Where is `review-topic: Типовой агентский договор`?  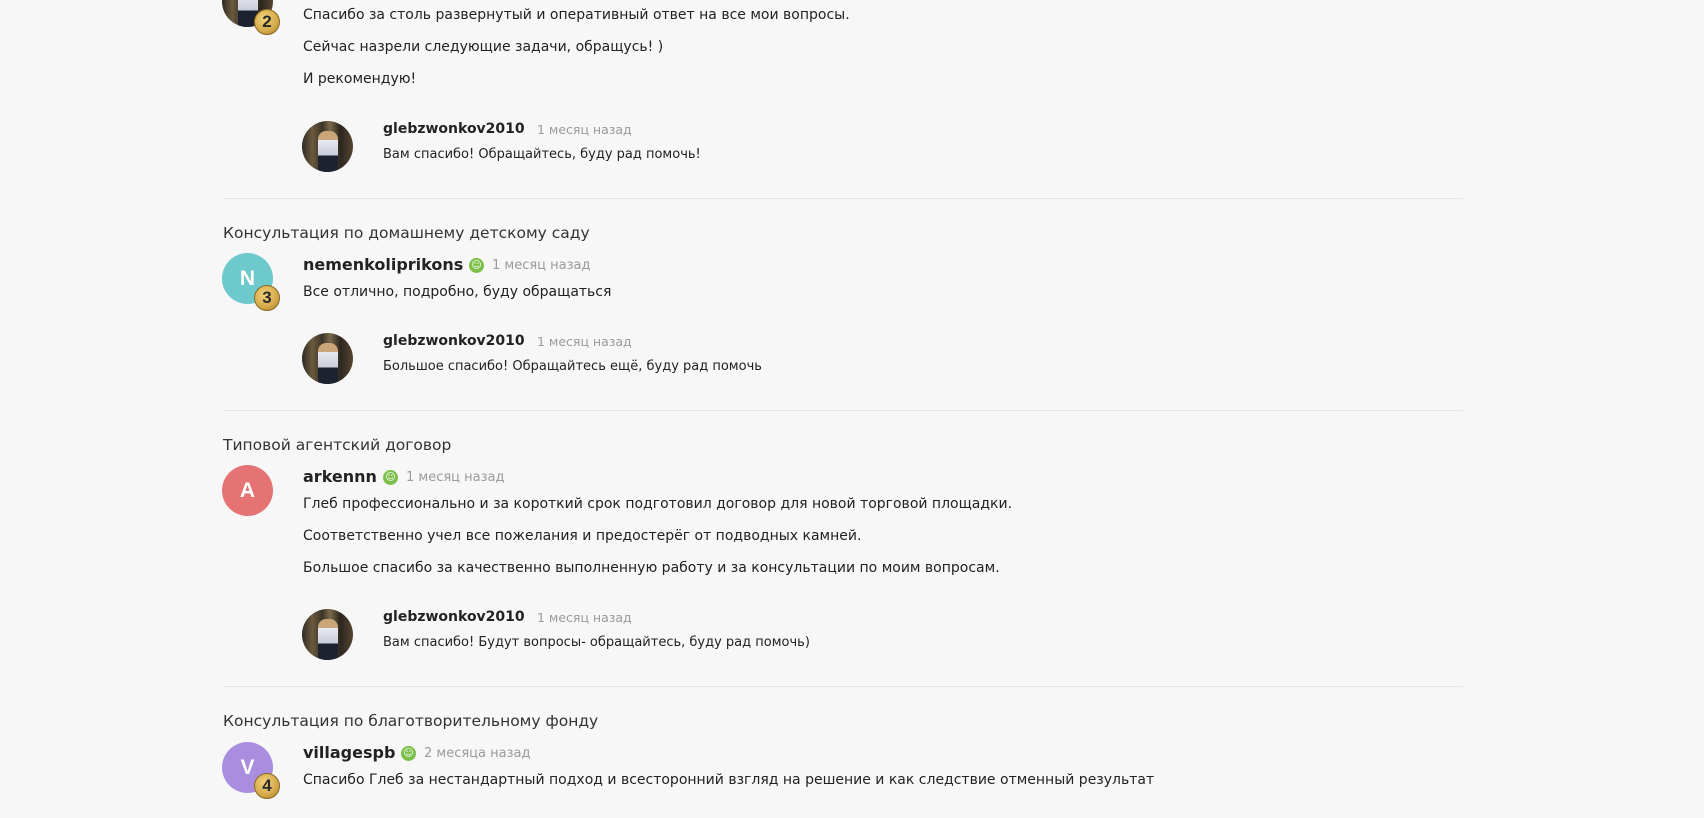
review-topic: Типовой агентский договор is located at coordinates (337, 445).